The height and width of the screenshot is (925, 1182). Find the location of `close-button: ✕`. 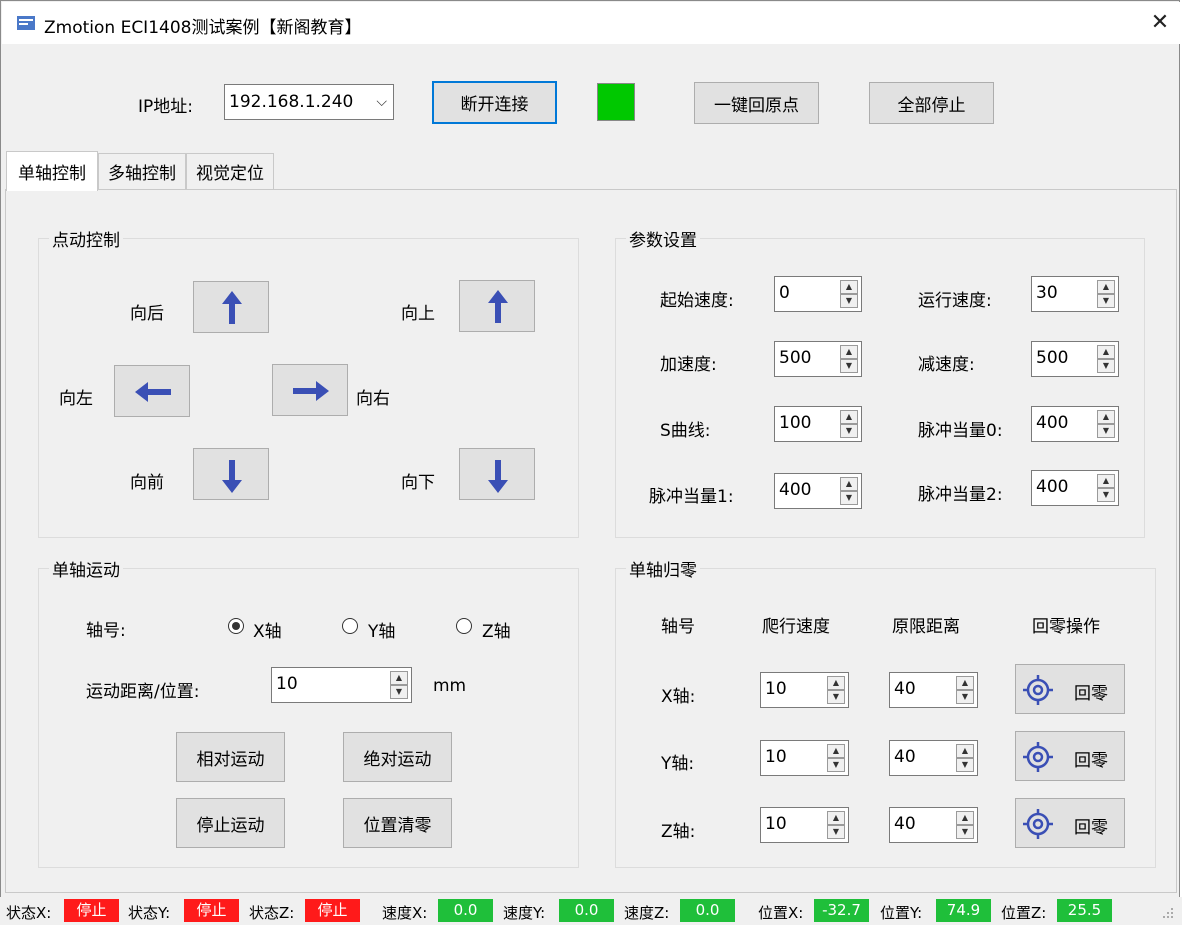

close-button: ✕ is located at coordinates (1160, 23).